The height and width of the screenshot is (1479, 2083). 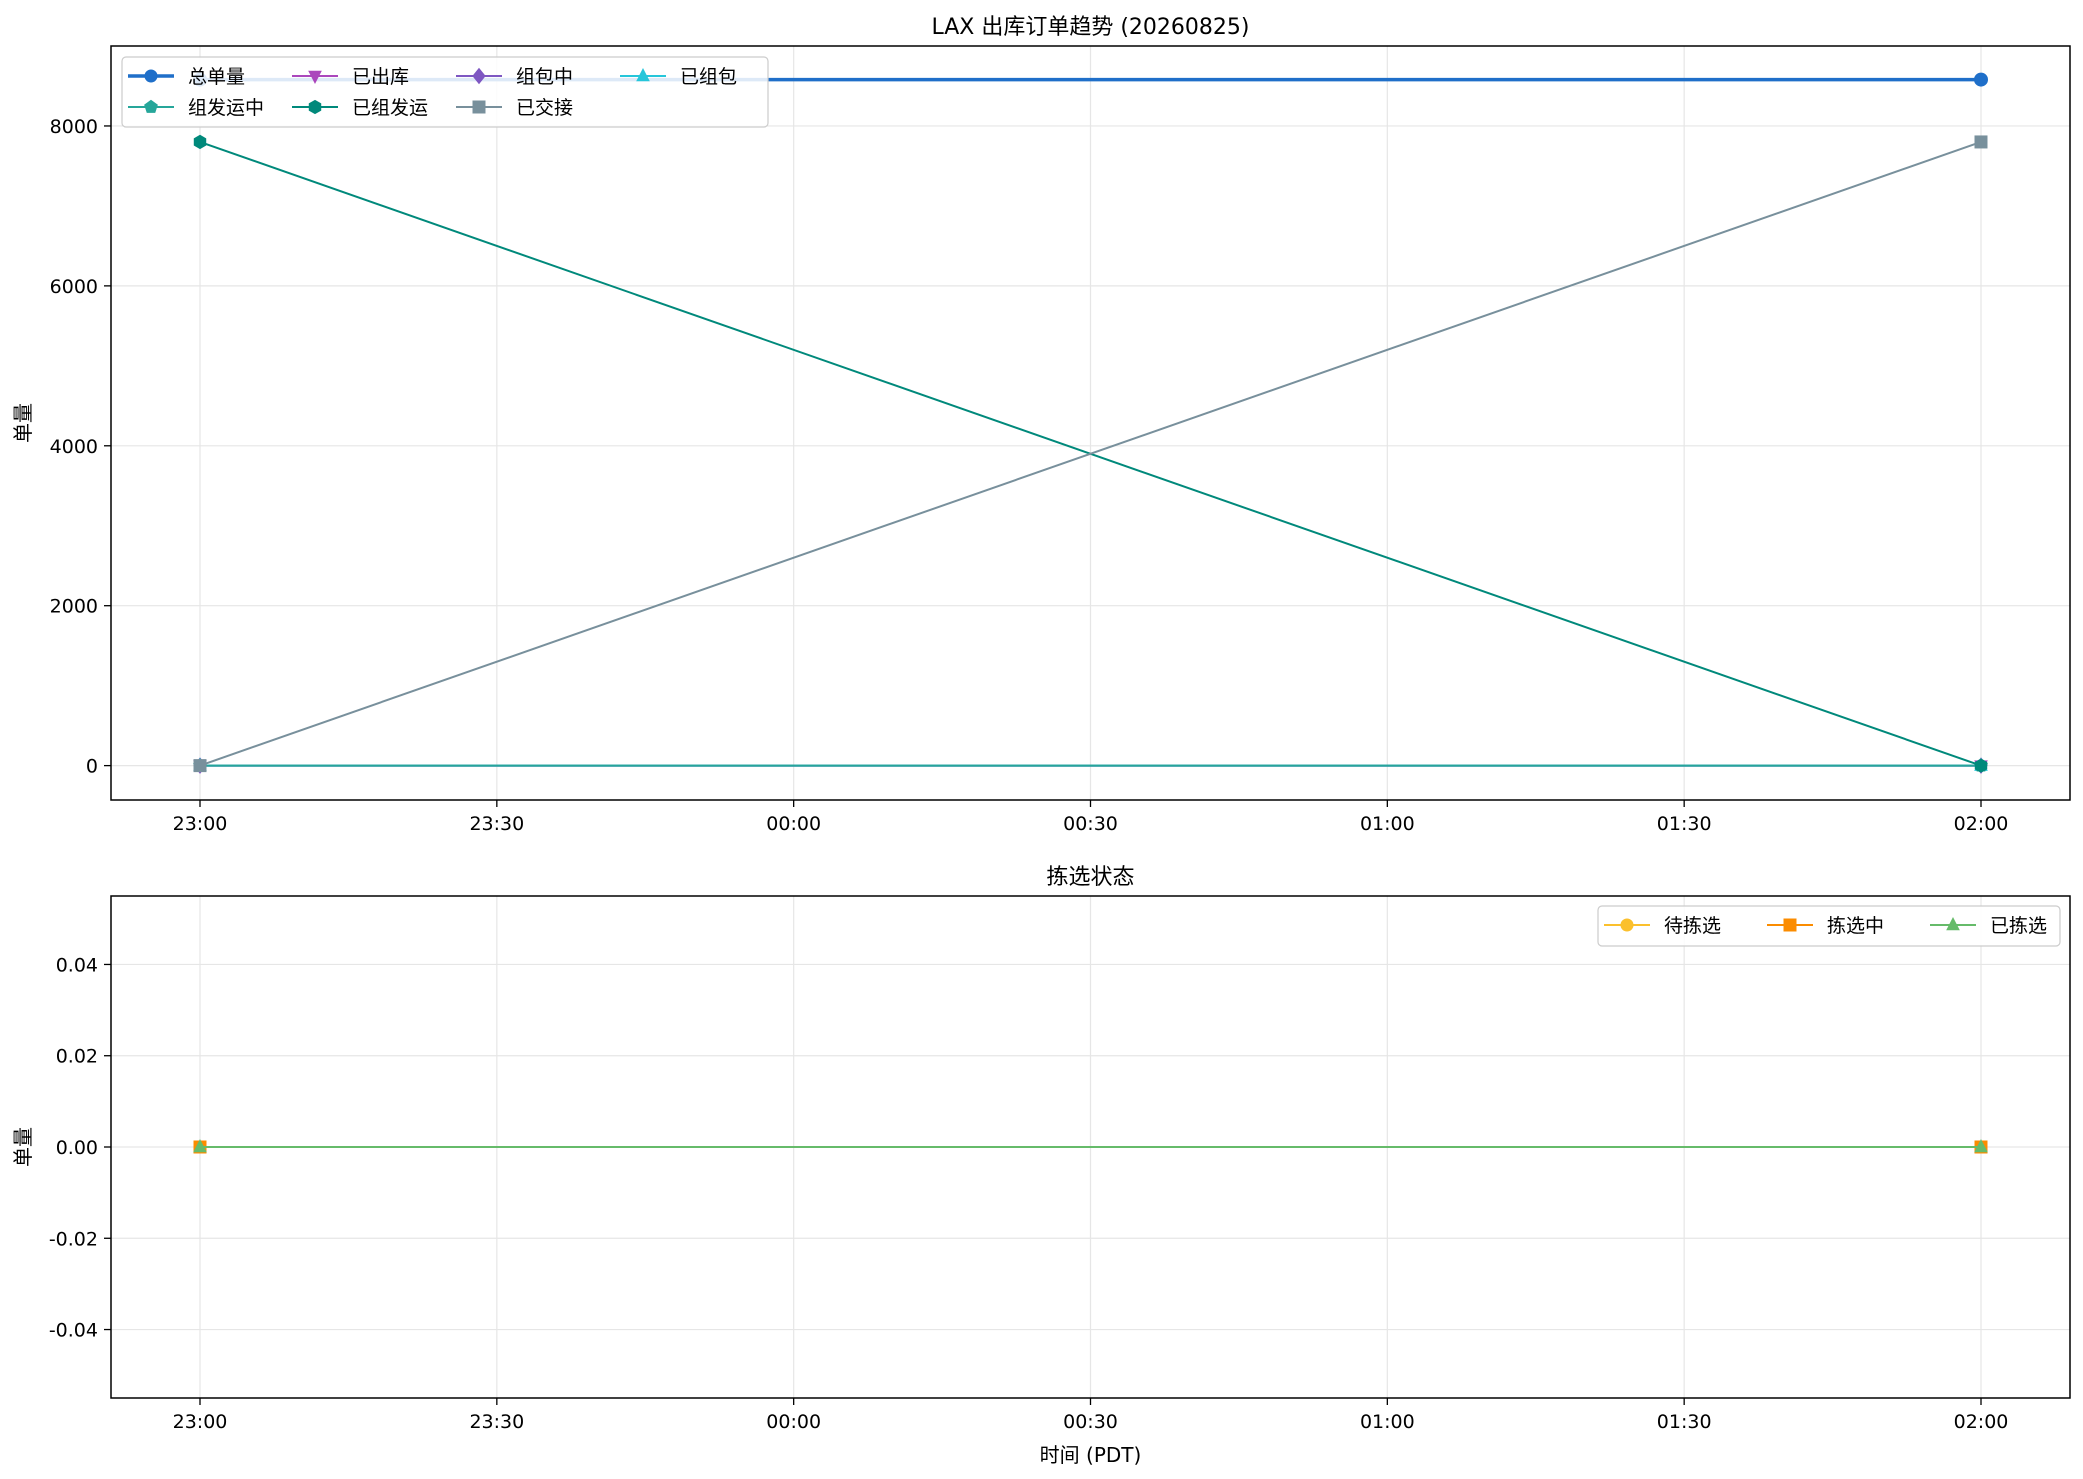 I want to click on legend-label: 组包中, so click(x=544, y=77).